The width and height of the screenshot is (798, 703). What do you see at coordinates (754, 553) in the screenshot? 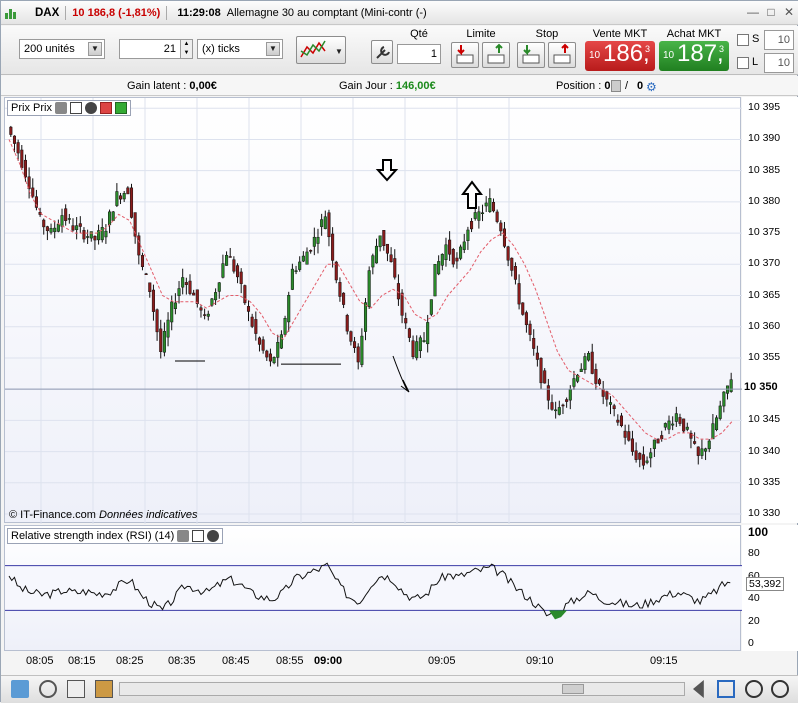
I see `rsi-y-tick: 80` at bounding box center [754, 553].